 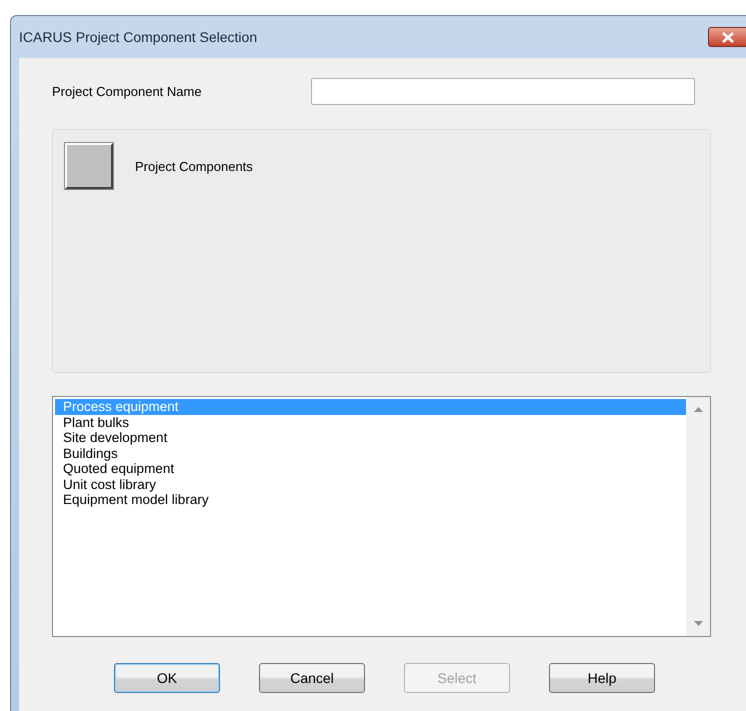 I want to click on list-item: Buildings, so click(x=370, y=453).